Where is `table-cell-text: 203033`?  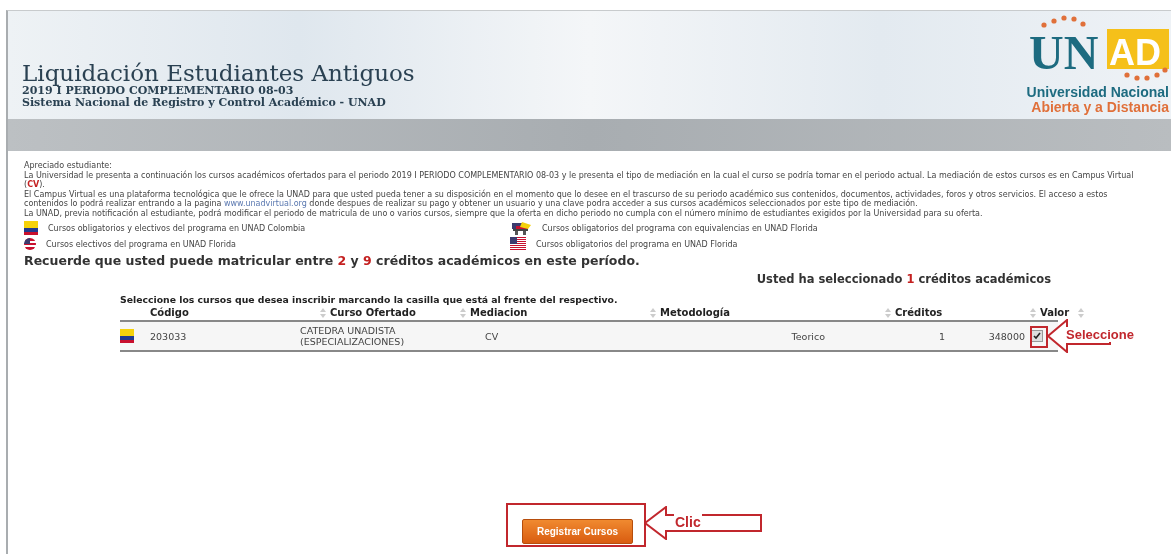
table-cell-text: 203033 is located at coordinates (169, 336).